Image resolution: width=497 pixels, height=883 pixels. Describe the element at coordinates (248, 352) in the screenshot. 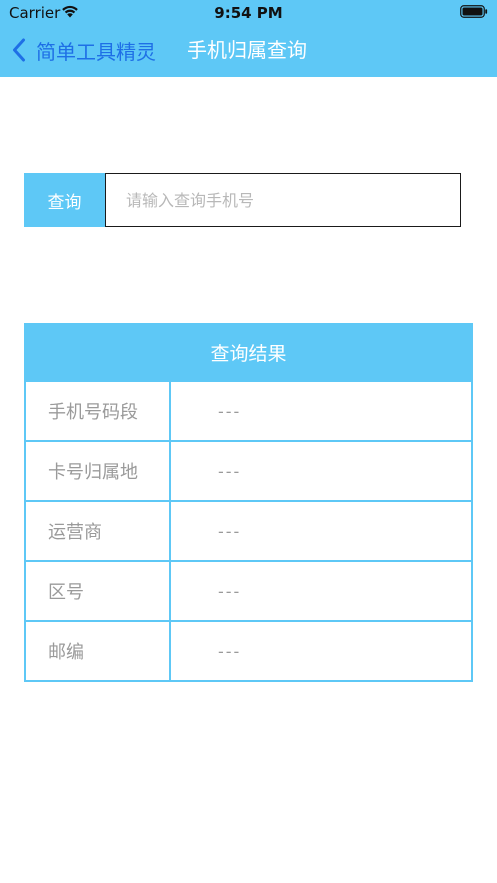

I see `result-table-header: 查询结果` at that location.